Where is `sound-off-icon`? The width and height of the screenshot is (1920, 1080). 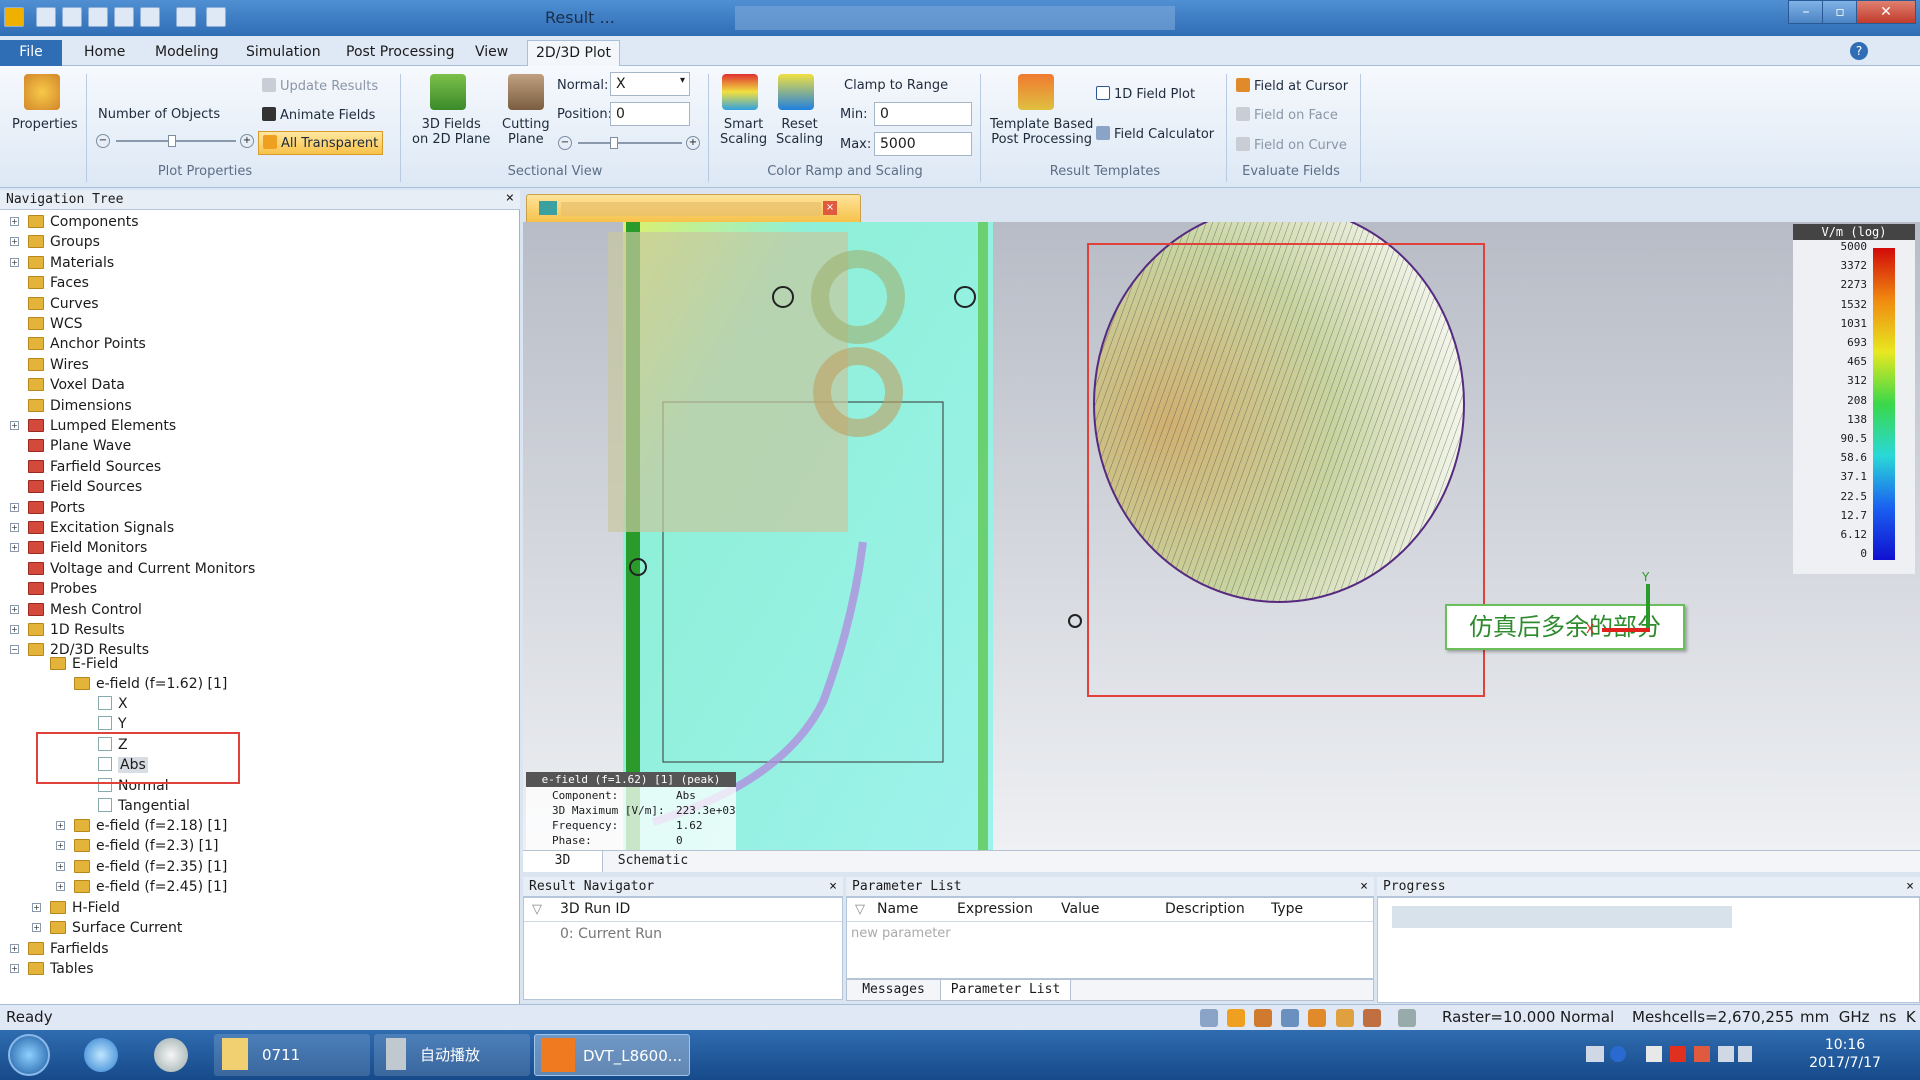
sound-off-icon is located at coordinates (1702, 1054).